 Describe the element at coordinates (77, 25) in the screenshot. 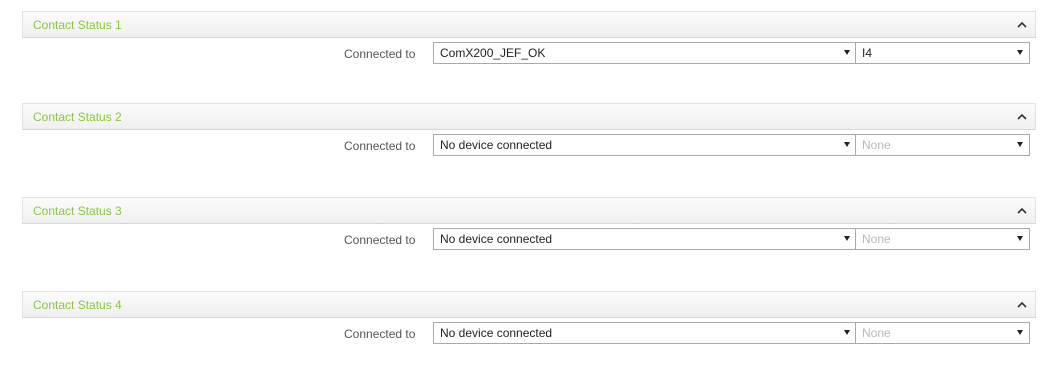

I see `section-title: Contact Status 1` at that location.